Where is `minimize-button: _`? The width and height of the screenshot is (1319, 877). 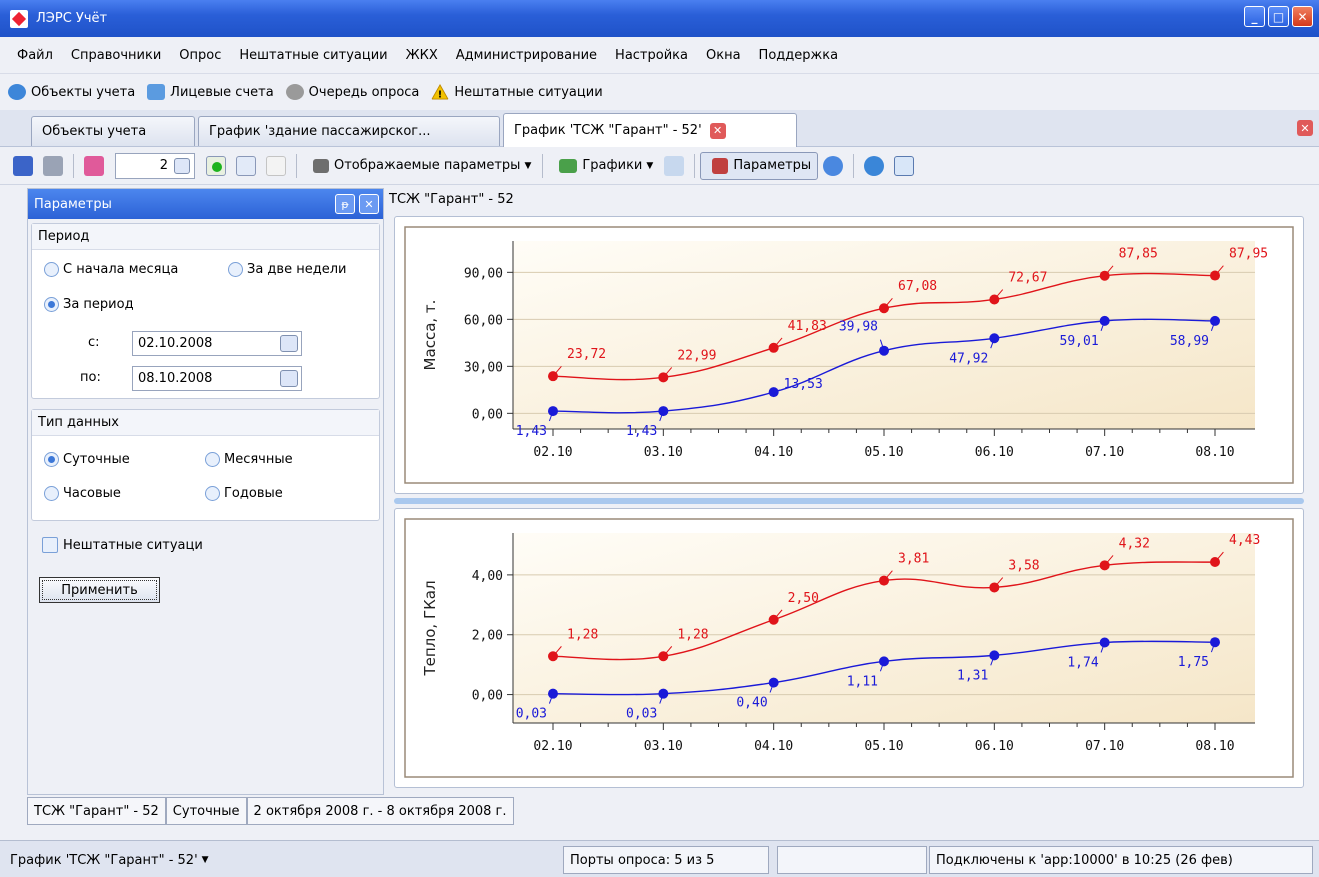 minimize-button: _ is located at coordinates (1254, 16).